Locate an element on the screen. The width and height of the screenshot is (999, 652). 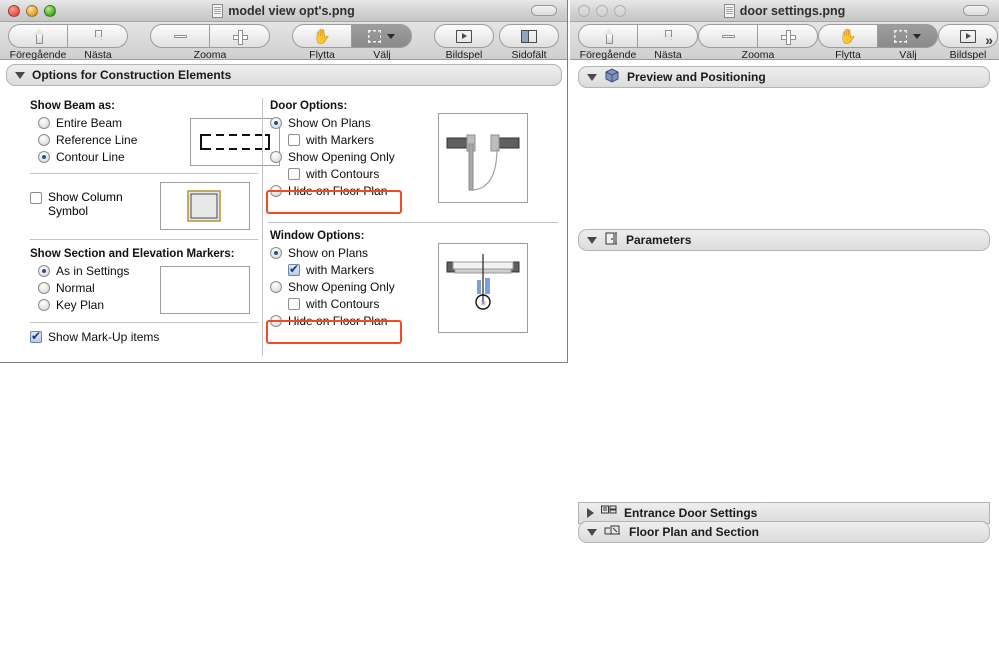
disclosure-triangle-collapsed-icon is located at coordinates (590, 513).